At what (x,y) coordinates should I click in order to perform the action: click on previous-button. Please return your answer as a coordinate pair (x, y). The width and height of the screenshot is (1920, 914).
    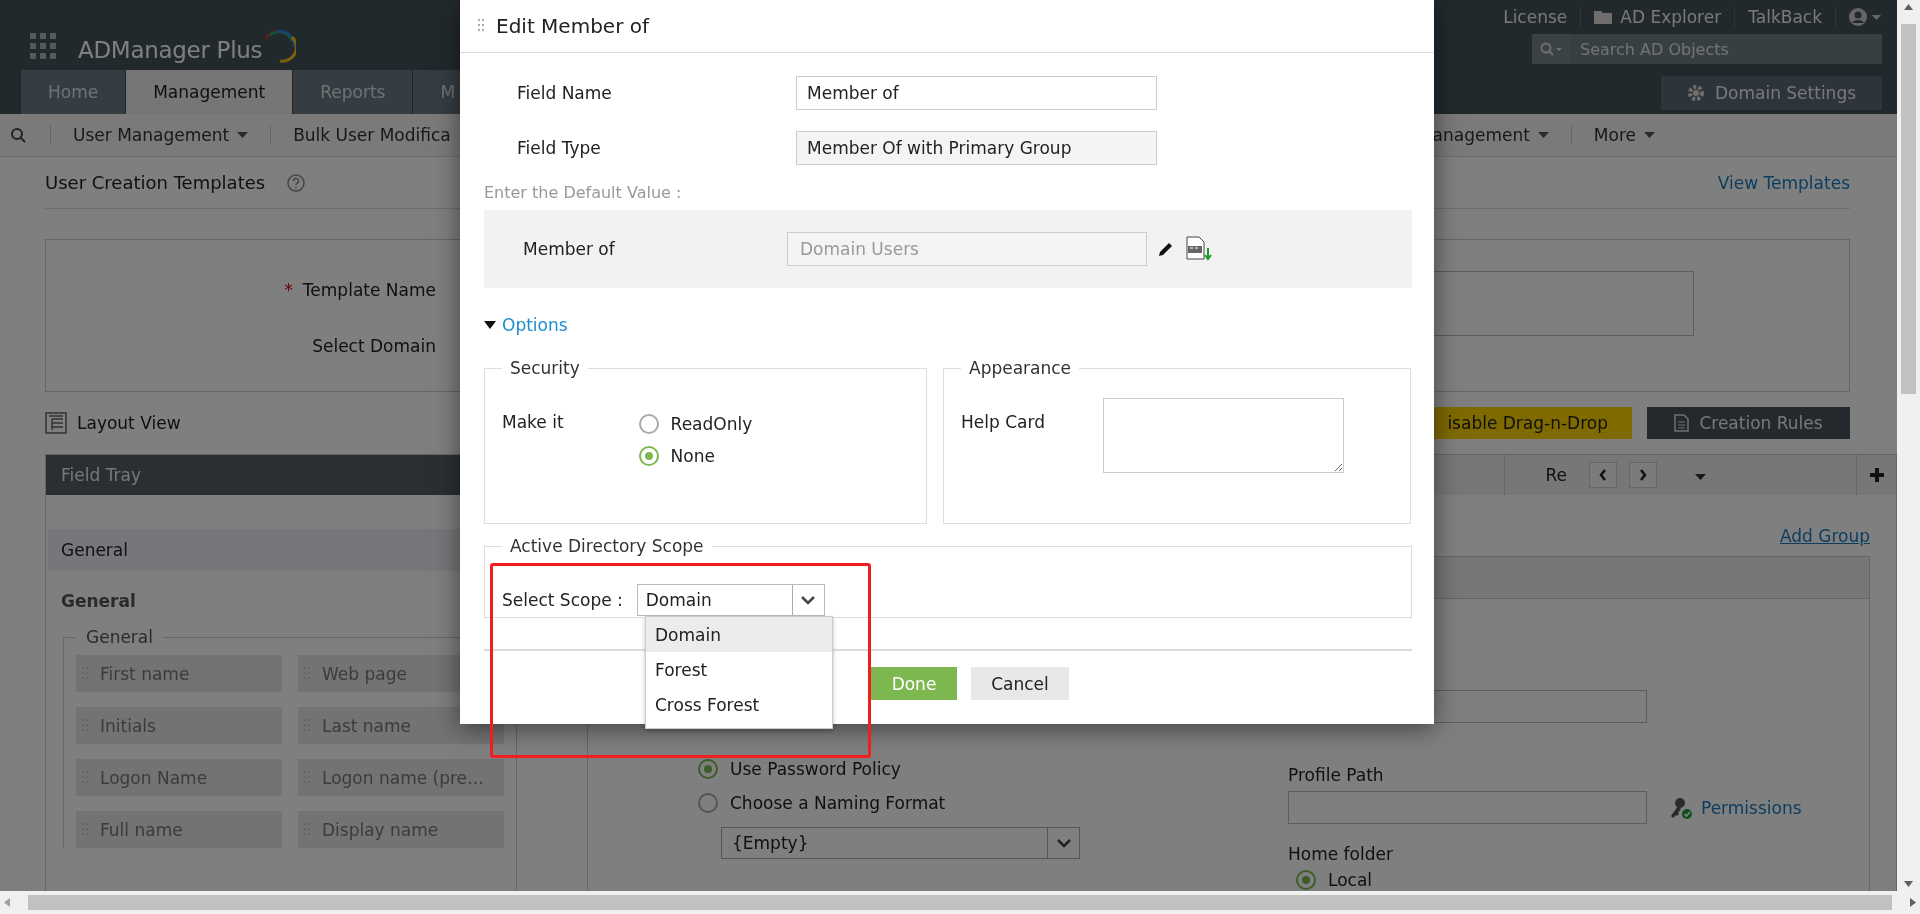
    Looking at the image, I should click on (1603, 475).